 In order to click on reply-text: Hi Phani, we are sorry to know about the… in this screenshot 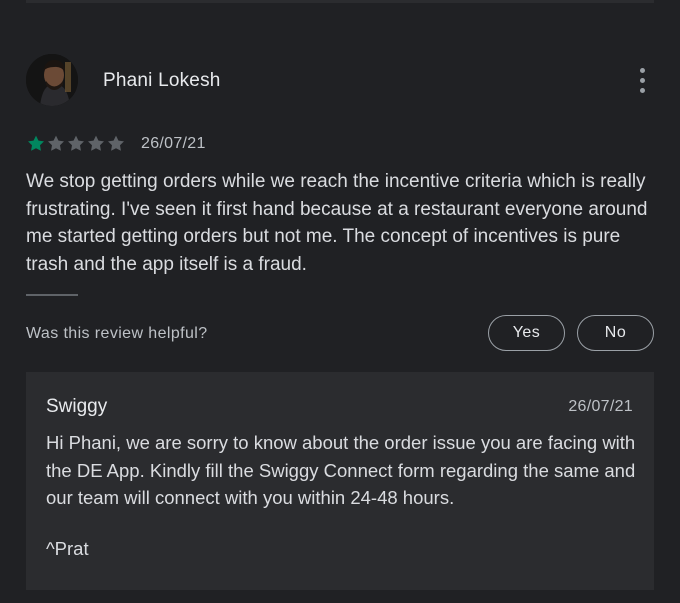, I will do `click(341, 470)`.